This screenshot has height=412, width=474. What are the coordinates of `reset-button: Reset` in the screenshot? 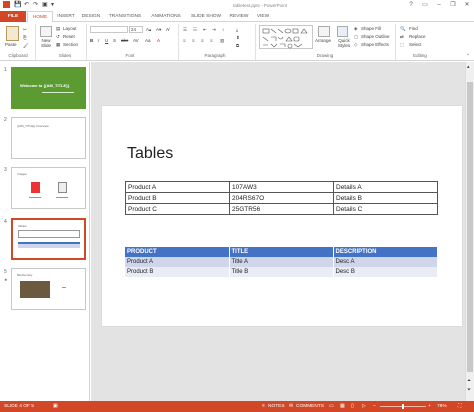 It's located at (69, 37).